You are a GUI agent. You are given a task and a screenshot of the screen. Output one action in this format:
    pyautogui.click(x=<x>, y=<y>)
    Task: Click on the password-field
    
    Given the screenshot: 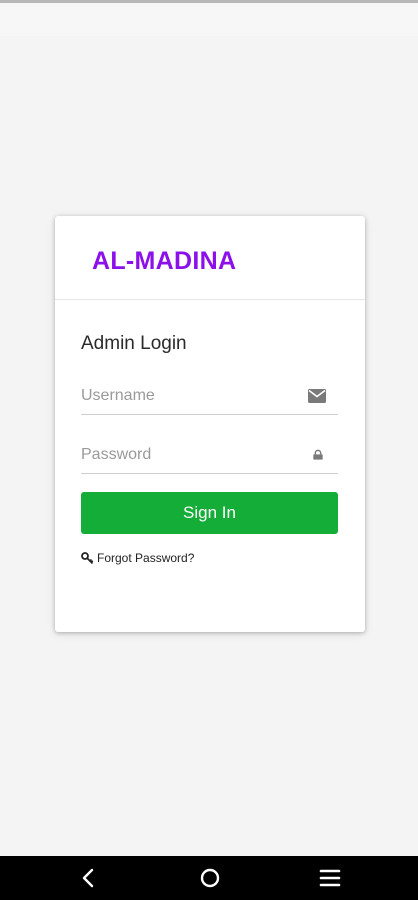 What is the action you would take?
    pyautogui.click(x=209, y=456)
    